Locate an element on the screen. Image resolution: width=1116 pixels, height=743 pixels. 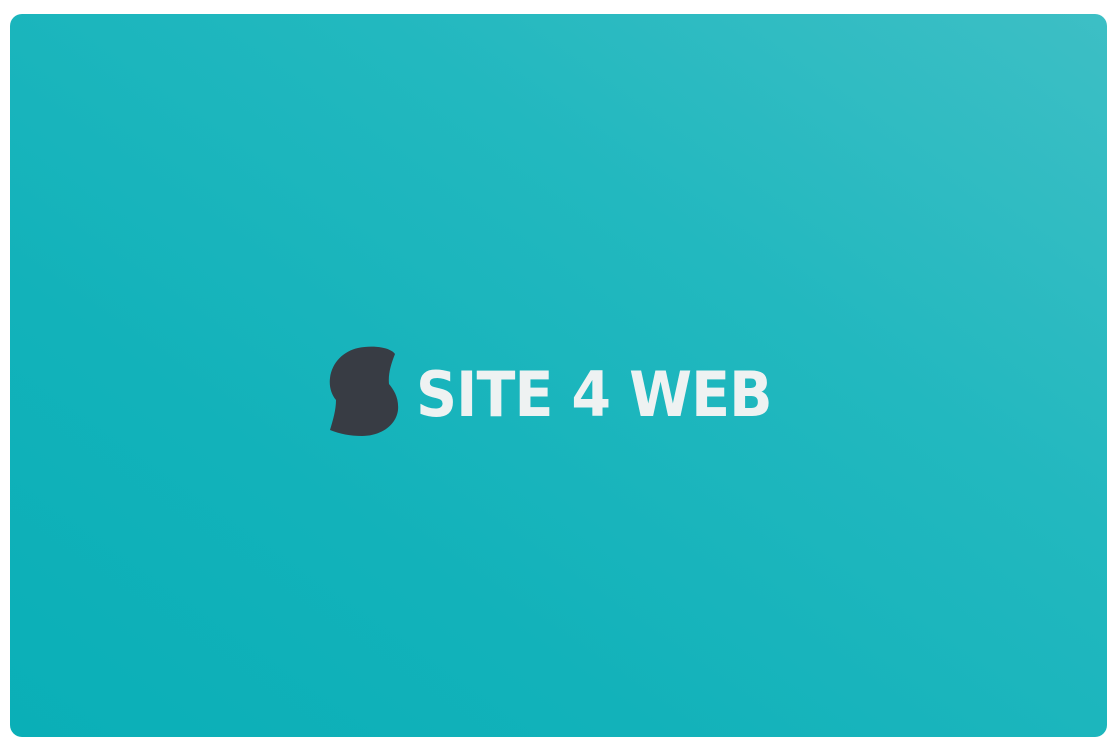
s-blob-logo-icon is located at coordinates (364, 391).